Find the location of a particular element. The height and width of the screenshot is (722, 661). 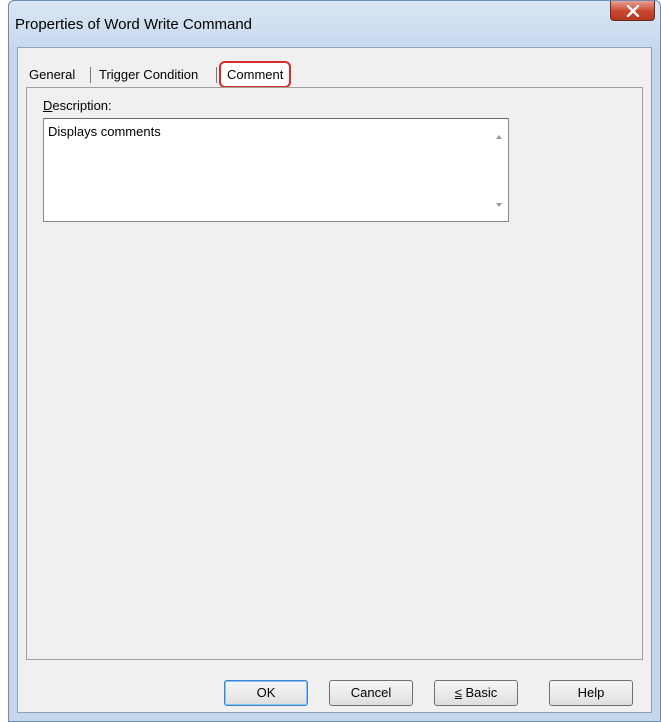

basic-button-mnemonic: ≤ is located at coordinates (458, 692).